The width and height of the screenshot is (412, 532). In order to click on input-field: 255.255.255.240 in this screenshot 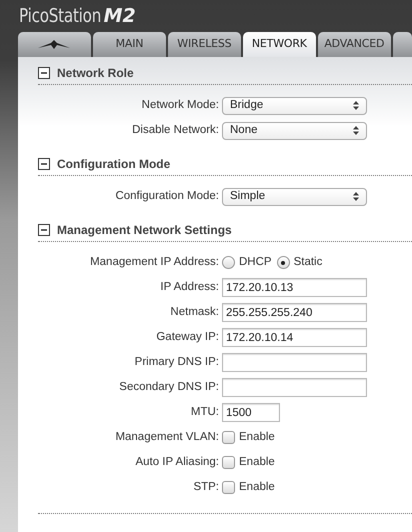, I will do `click(294, 312)`.